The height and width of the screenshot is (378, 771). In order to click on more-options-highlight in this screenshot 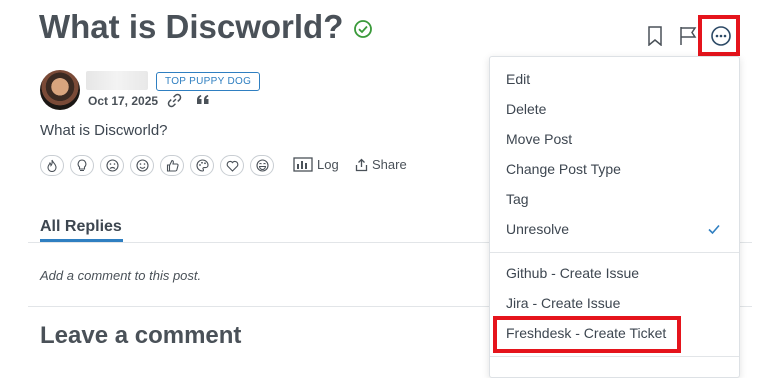, I will do `click(719, 35)`.